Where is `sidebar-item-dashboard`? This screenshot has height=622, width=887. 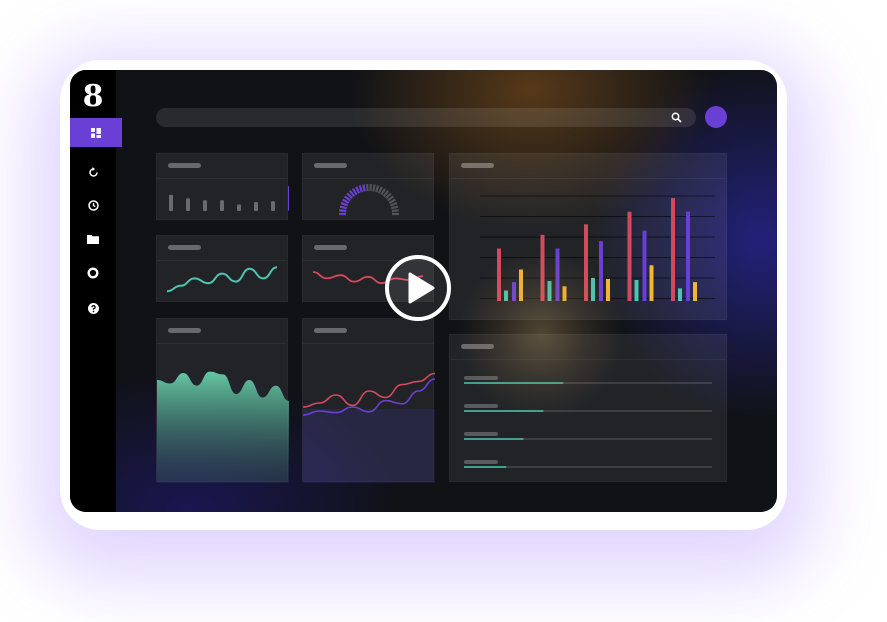 sidebar-item-dashboard is located at coordinates (96, 132).